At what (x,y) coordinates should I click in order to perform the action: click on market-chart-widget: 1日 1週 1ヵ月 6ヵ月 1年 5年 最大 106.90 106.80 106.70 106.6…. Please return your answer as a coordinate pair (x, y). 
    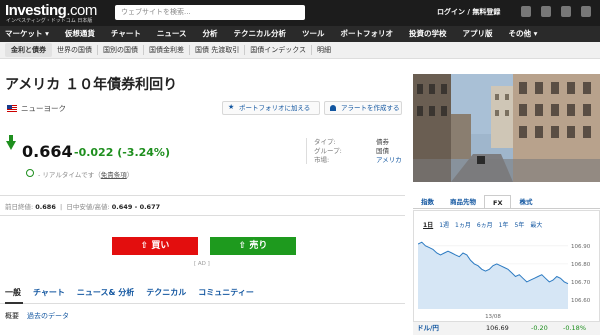
    Looking at the image, I should click on (506, 272).